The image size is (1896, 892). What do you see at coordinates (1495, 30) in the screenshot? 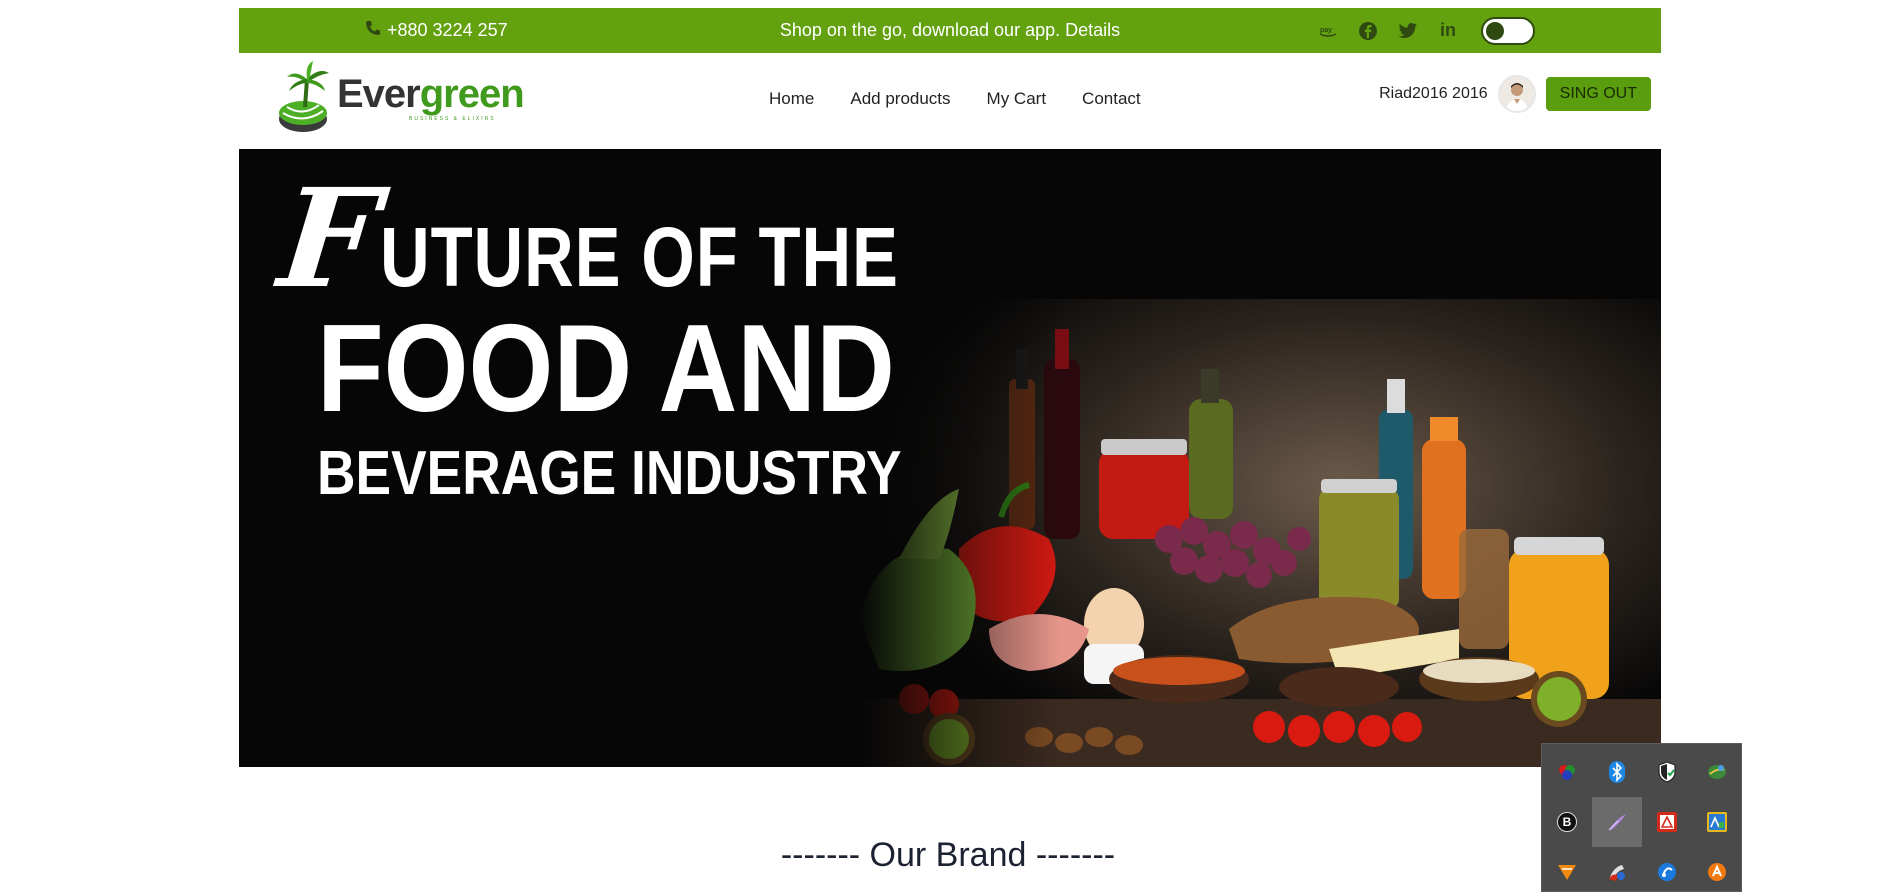
I see `toggle-knob` at bounding box center [1495, 30].